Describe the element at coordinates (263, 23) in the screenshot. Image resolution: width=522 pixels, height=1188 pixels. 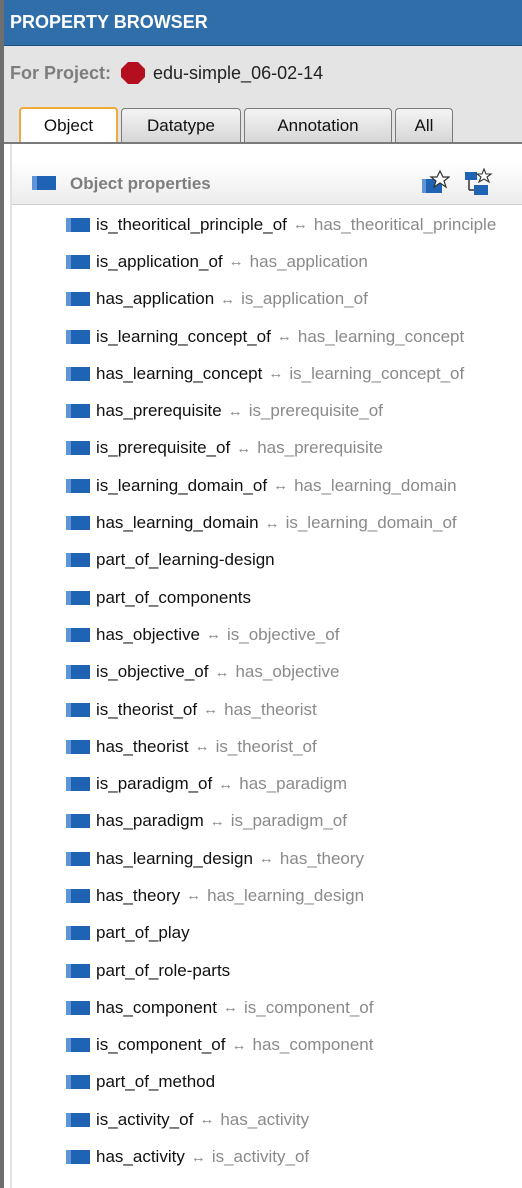
I see `panel-title-bar: PROPERTY BROWSER` at that location.